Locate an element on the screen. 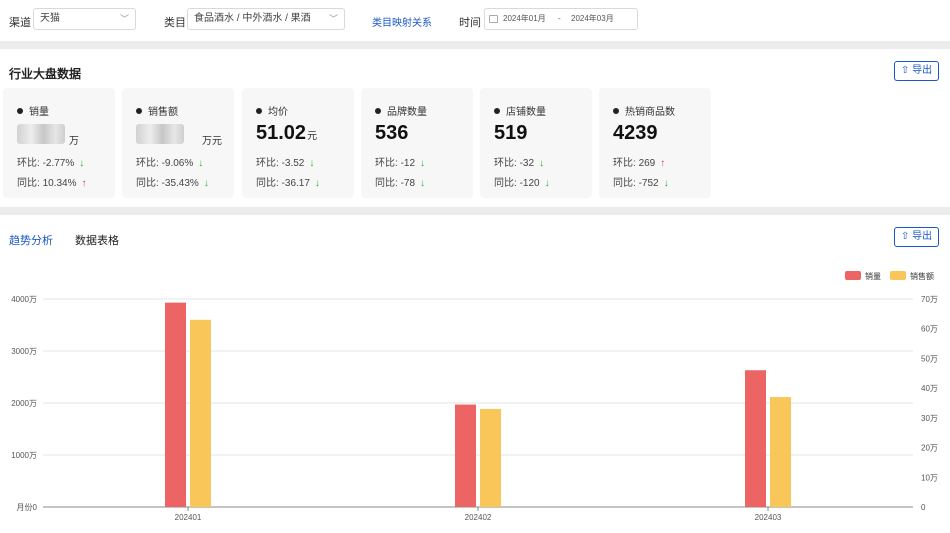  metric-title: 店铺数量 is located at coordinates (520, 110).